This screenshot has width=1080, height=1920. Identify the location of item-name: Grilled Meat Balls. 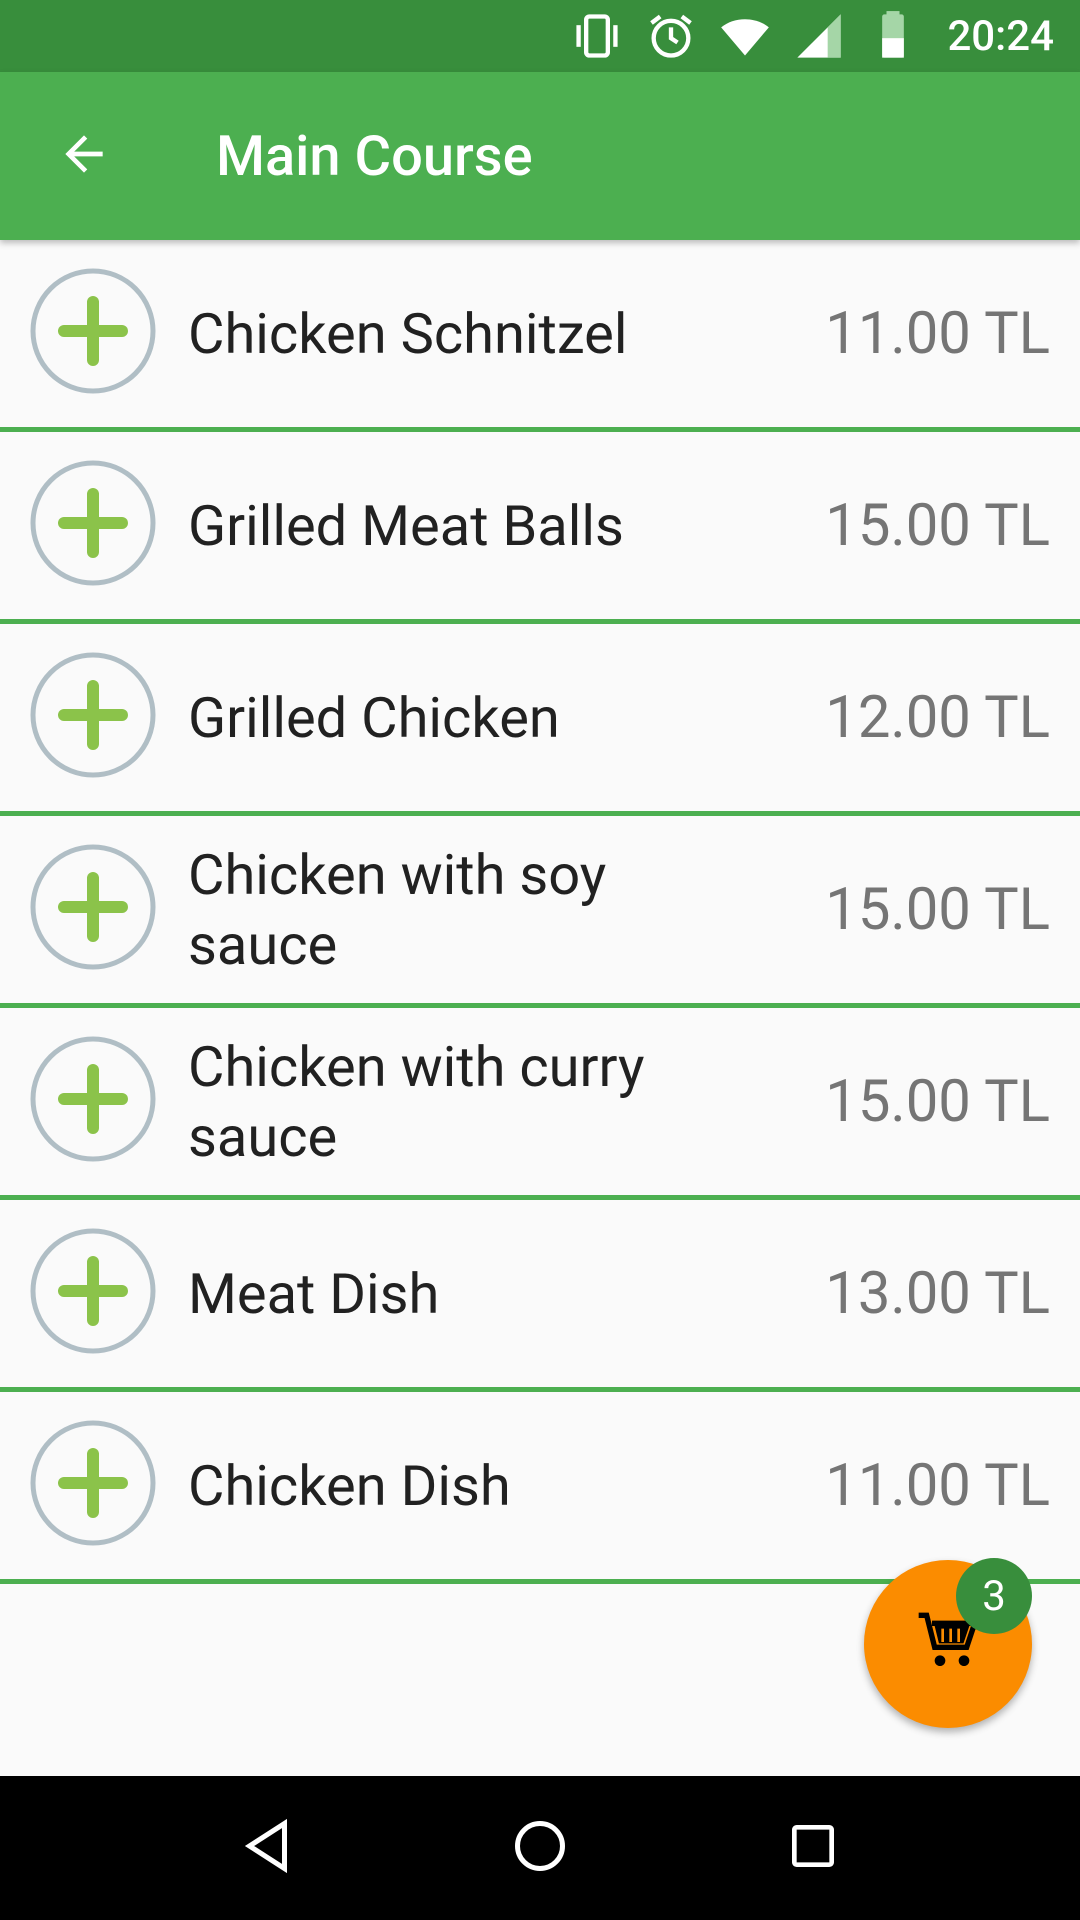
(406, 525).